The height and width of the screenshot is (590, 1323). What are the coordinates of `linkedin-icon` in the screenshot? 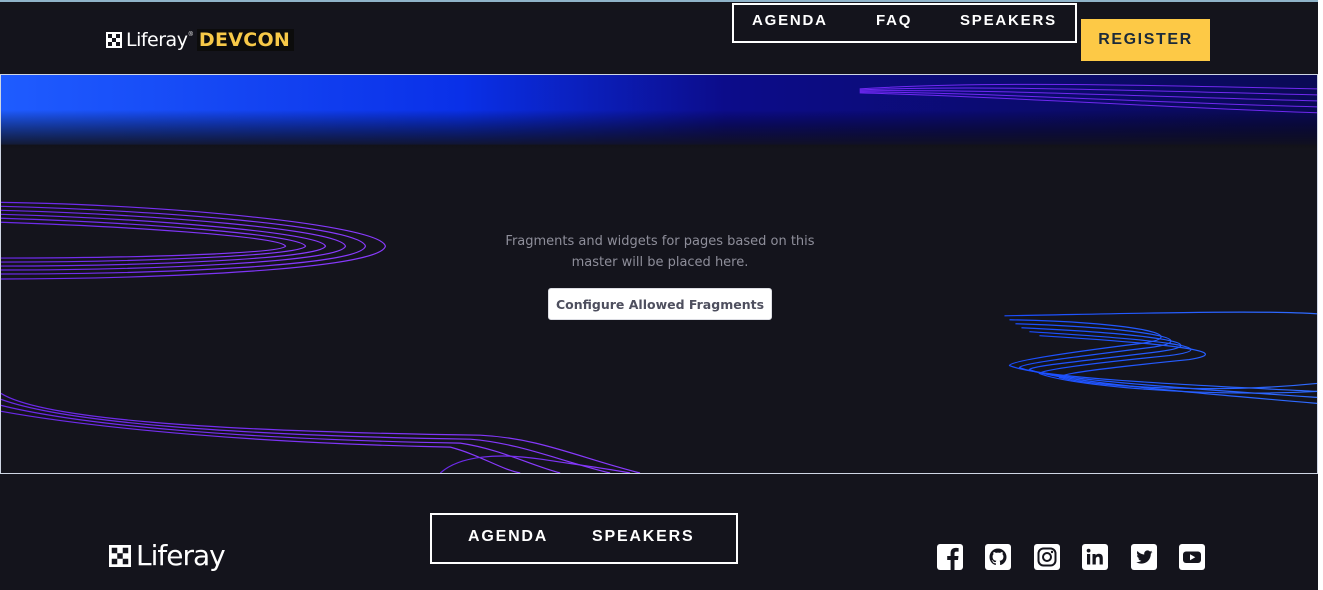 It's located at (1095, 557).